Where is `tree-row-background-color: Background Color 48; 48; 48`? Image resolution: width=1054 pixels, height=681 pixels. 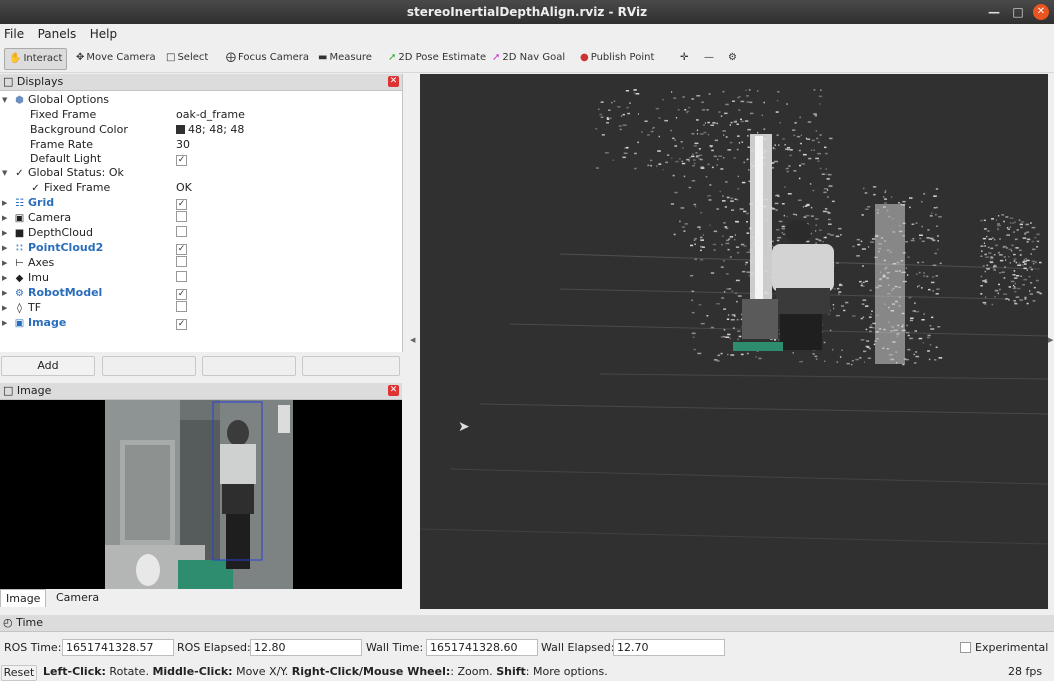
tree-row-background-color: Background Color 48; 48; 48 is located at coordinates (200, 130).